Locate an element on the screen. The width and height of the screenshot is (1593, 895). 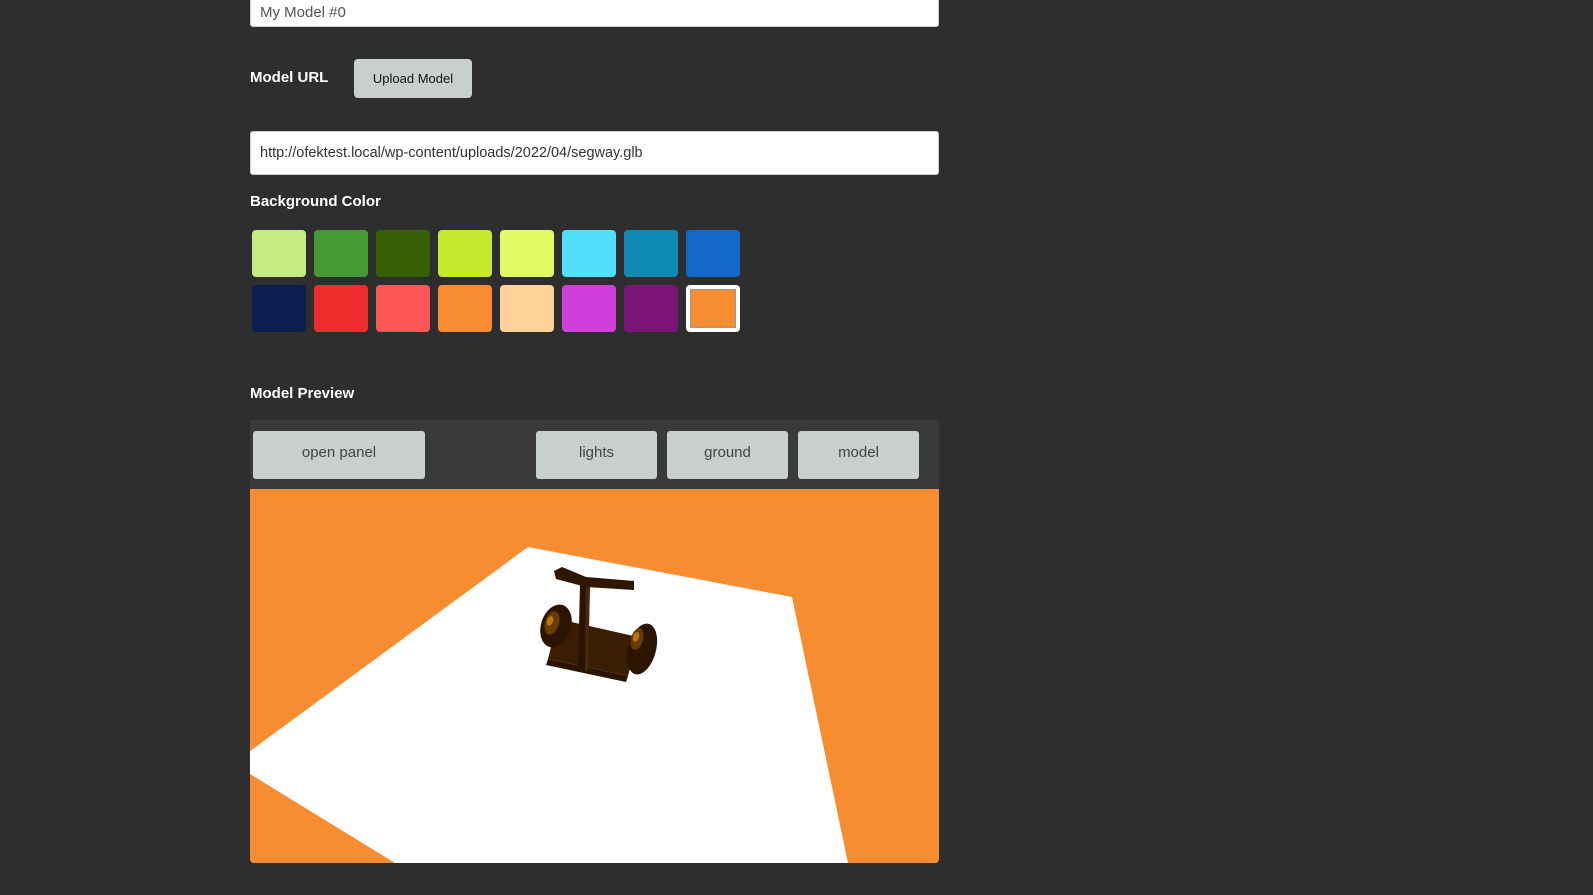
upload-model-button: Upload Model is located at coordinates (413, 78).